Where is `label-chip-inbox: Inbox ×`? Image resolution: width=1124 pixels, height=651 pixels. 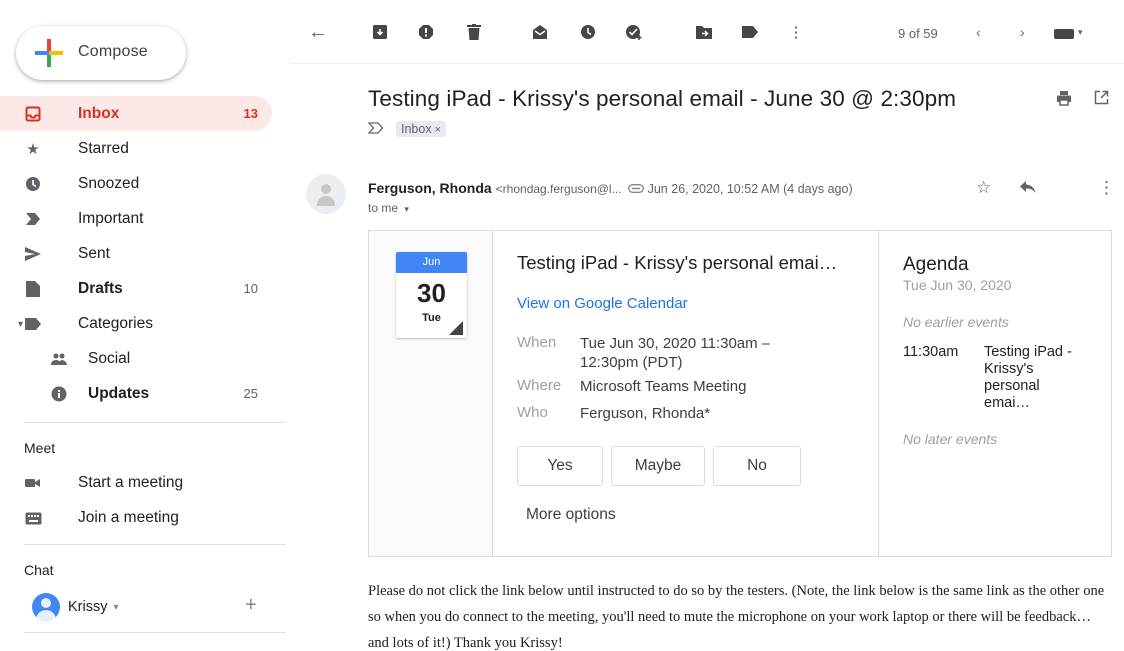 label-chip-inbox: Inbox × is located at coordinates (421, 129).